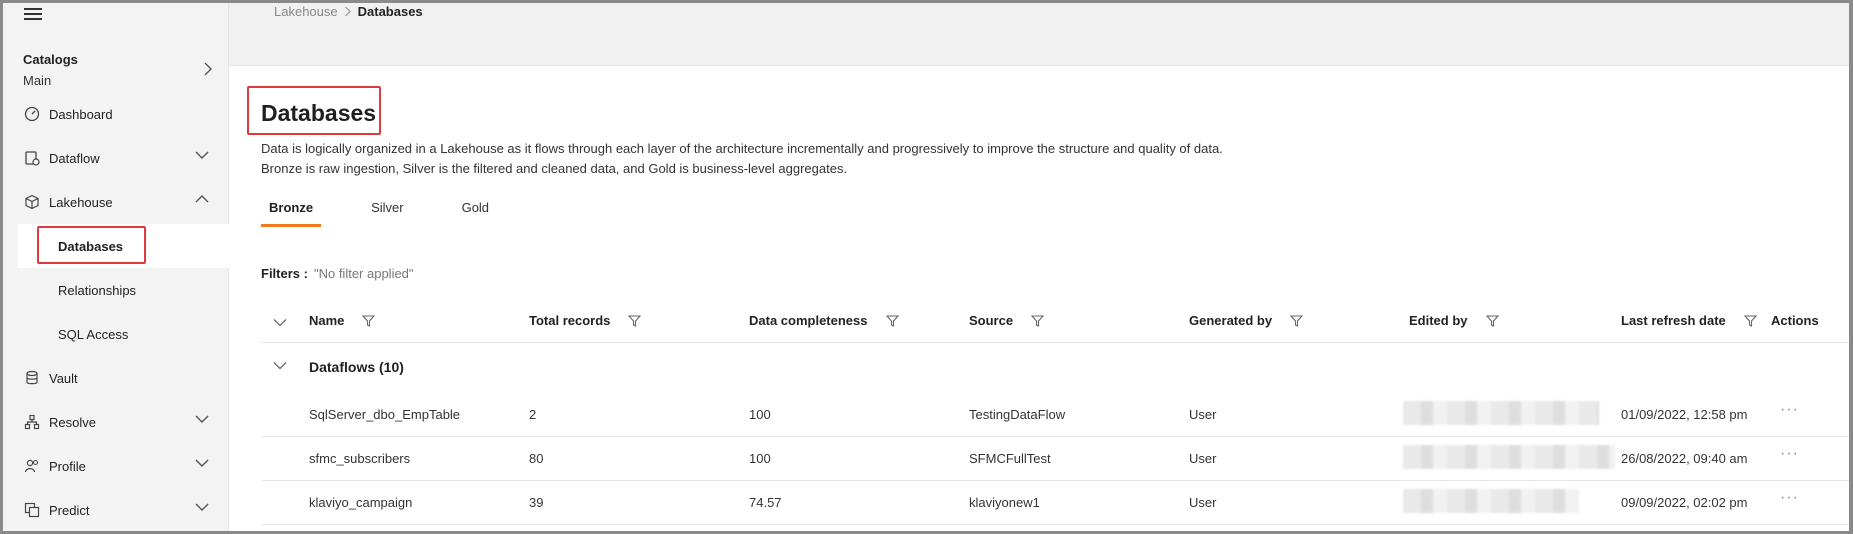 The width and height of the screenshot is (1853, 534). I want to click on tab-bronze: Bronze, so click(291, 213).